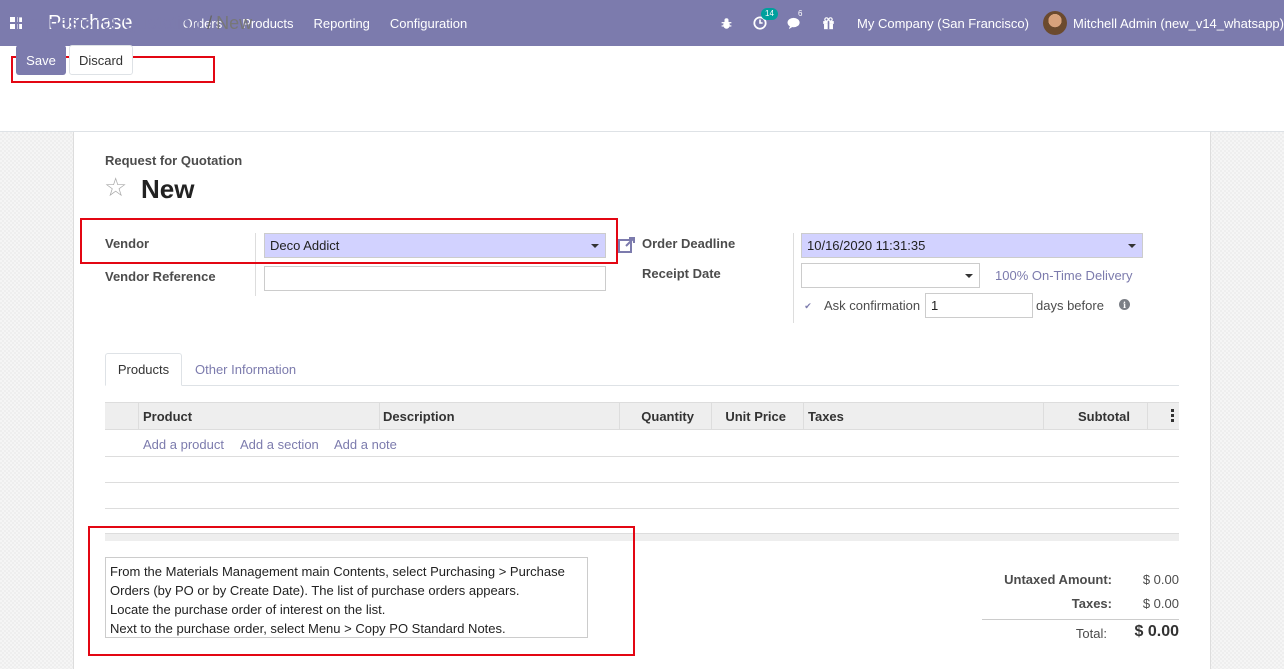 The width and height of the screenshot is (1284, 669). What do you see at coordinates (1156, 631) in the screenshot?
I see `total-value: $ 0.00` at bounding box center [1156, 631].